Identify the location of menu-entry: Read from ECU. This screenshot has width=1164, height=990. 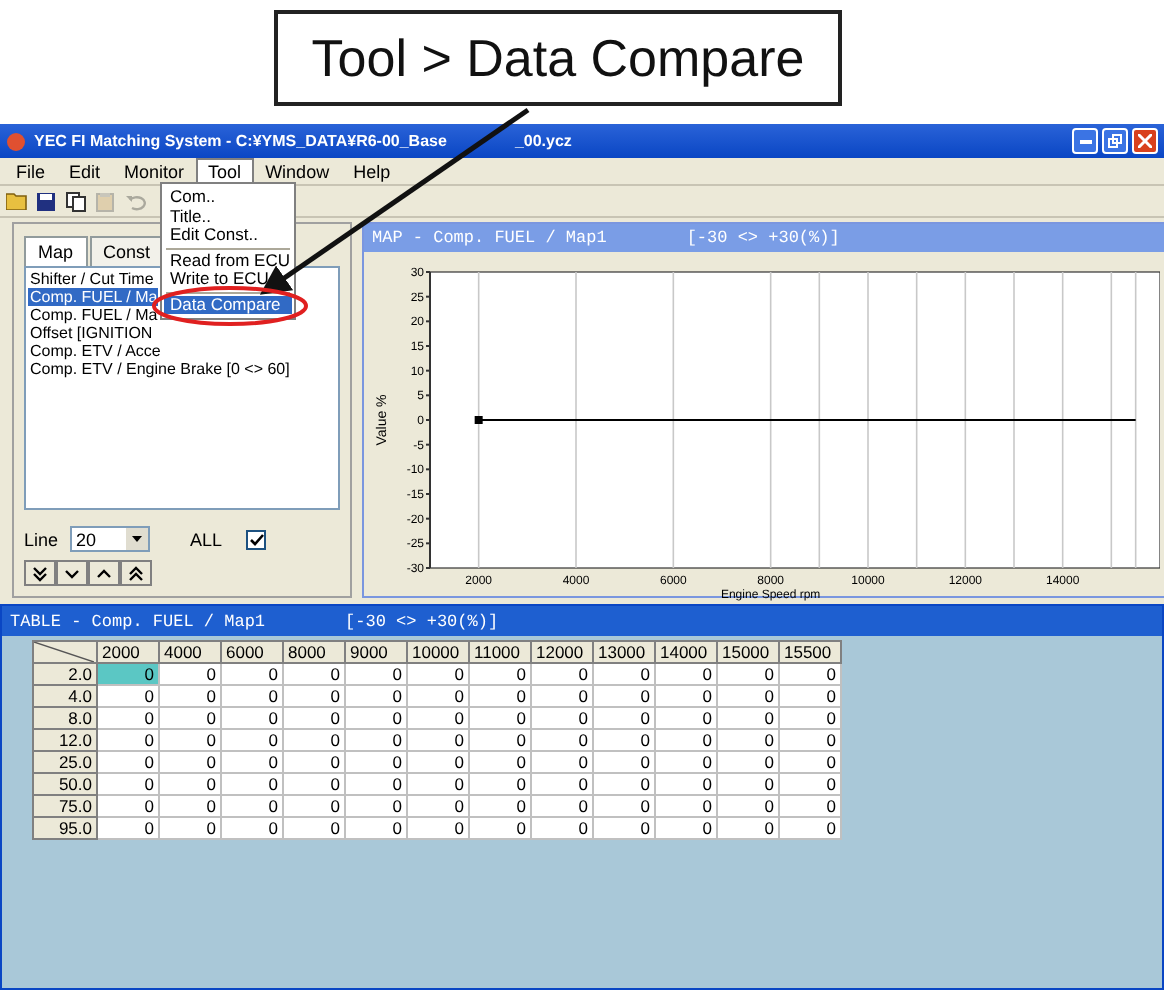
(228, 260).